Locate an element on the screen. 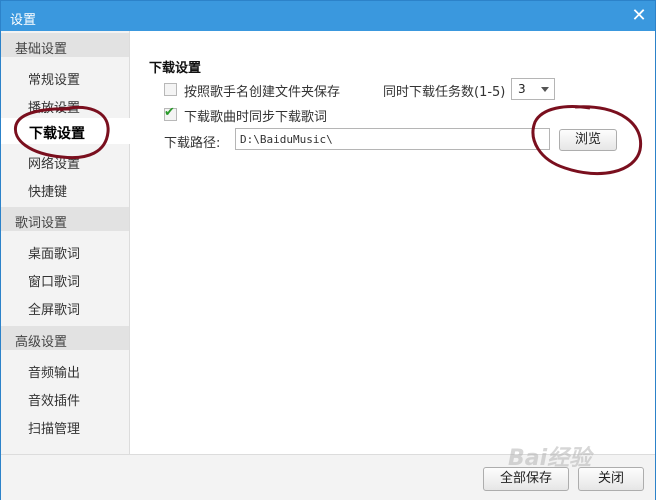 Image resolution: width=656 pixels, height=500 pixels. concurrent-tasks-select: 3 is located at coordinates (533, 89).